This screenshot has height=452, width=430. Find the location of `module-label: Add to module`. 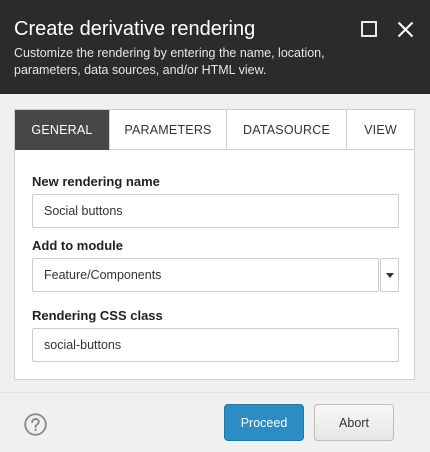

module-label: Add to module is located at coordinates (77, 245).